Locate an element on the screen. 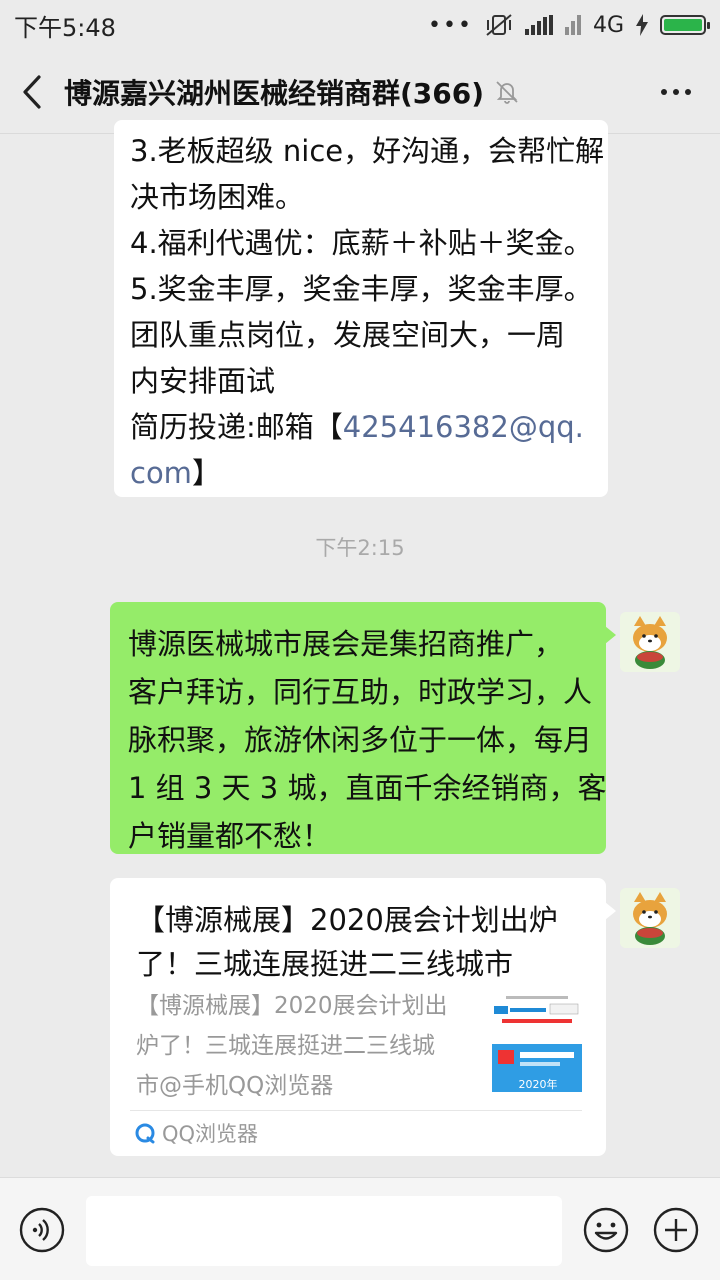 The height and width of the screenshot is (1280, 720). qq-browser-icon is located at coordinates (145, 1133).